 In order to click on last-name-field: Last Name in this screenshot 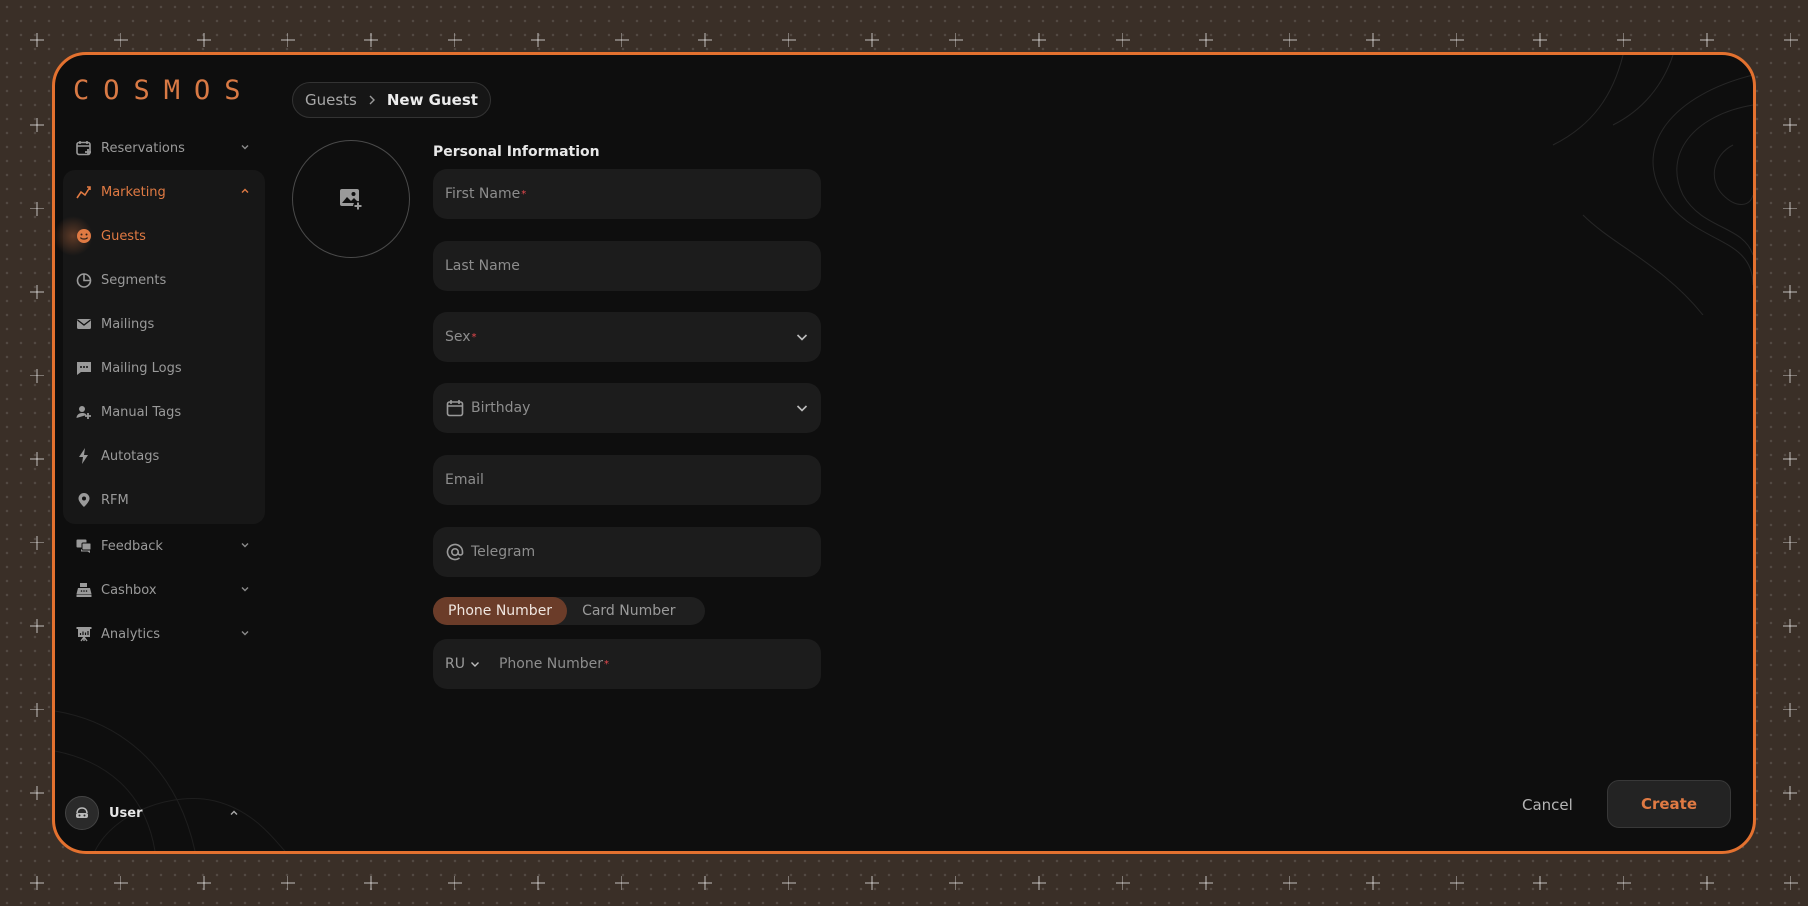, I will do `click(627, 266)`.